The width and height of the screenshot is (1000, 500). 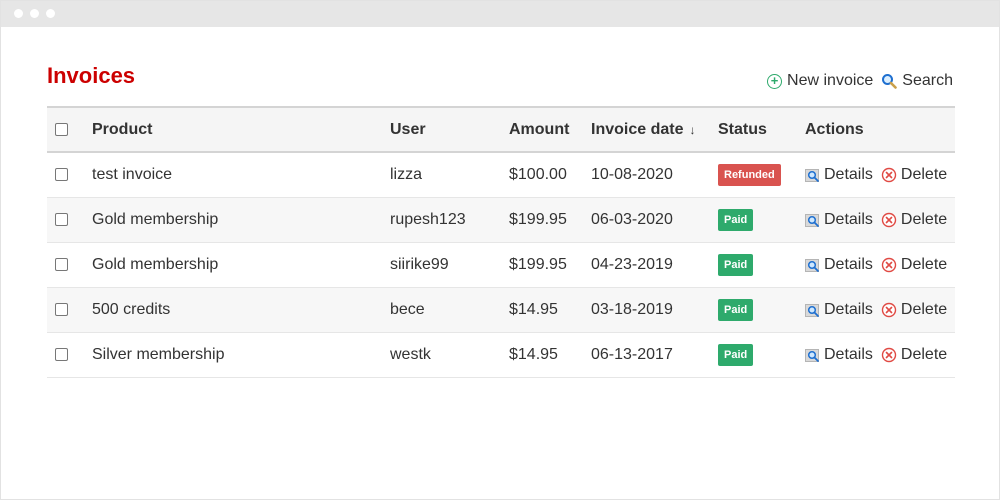 What do you see at coordinates (834, 129) in the screenshot?
I see `header-actions: Actions` at bounding box center [834, 129].